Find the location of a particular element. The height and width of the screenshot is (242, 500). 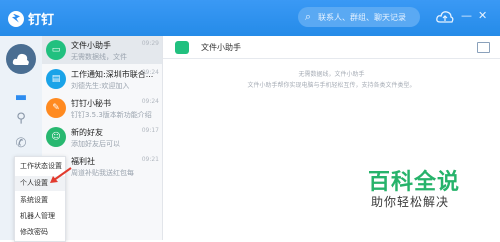

brand: 钉钉 is located at coordinates (31, 18).